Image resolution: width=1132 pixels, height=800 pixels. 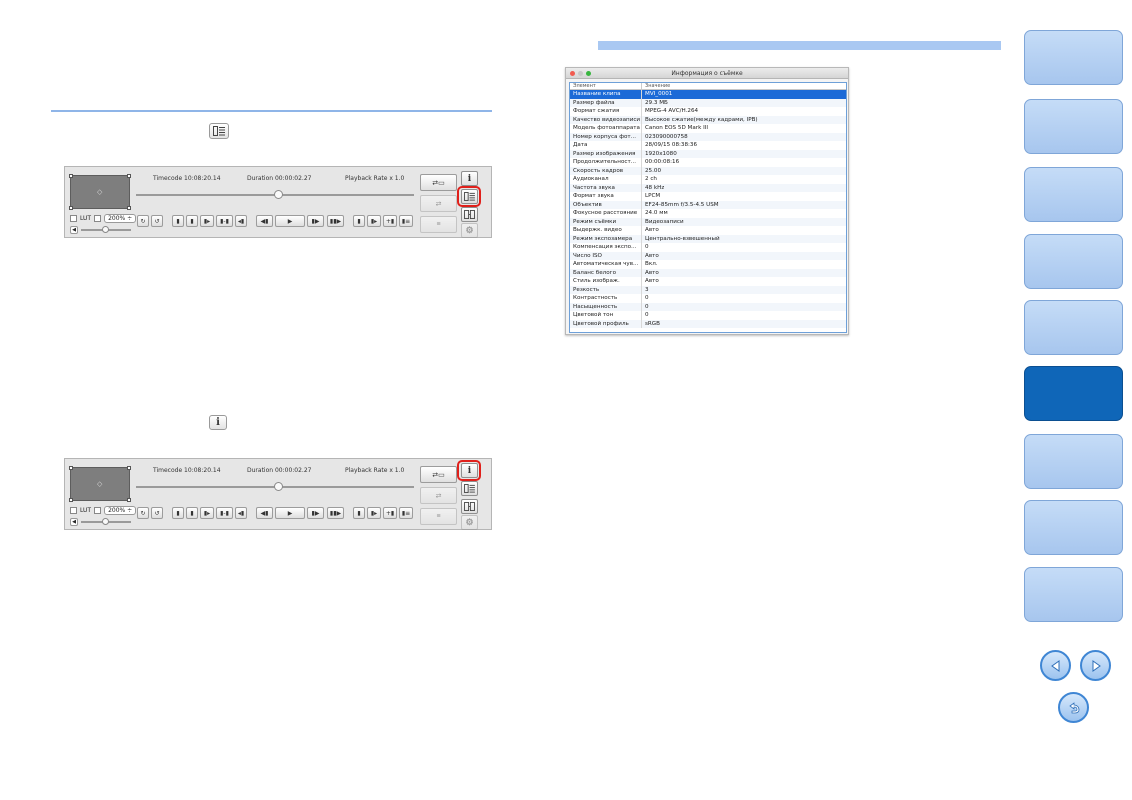 What do you see at coordinates (1073, 393) in the screenshot?
I see `nav-tab-6-active` at bounding box center [1073, 393].